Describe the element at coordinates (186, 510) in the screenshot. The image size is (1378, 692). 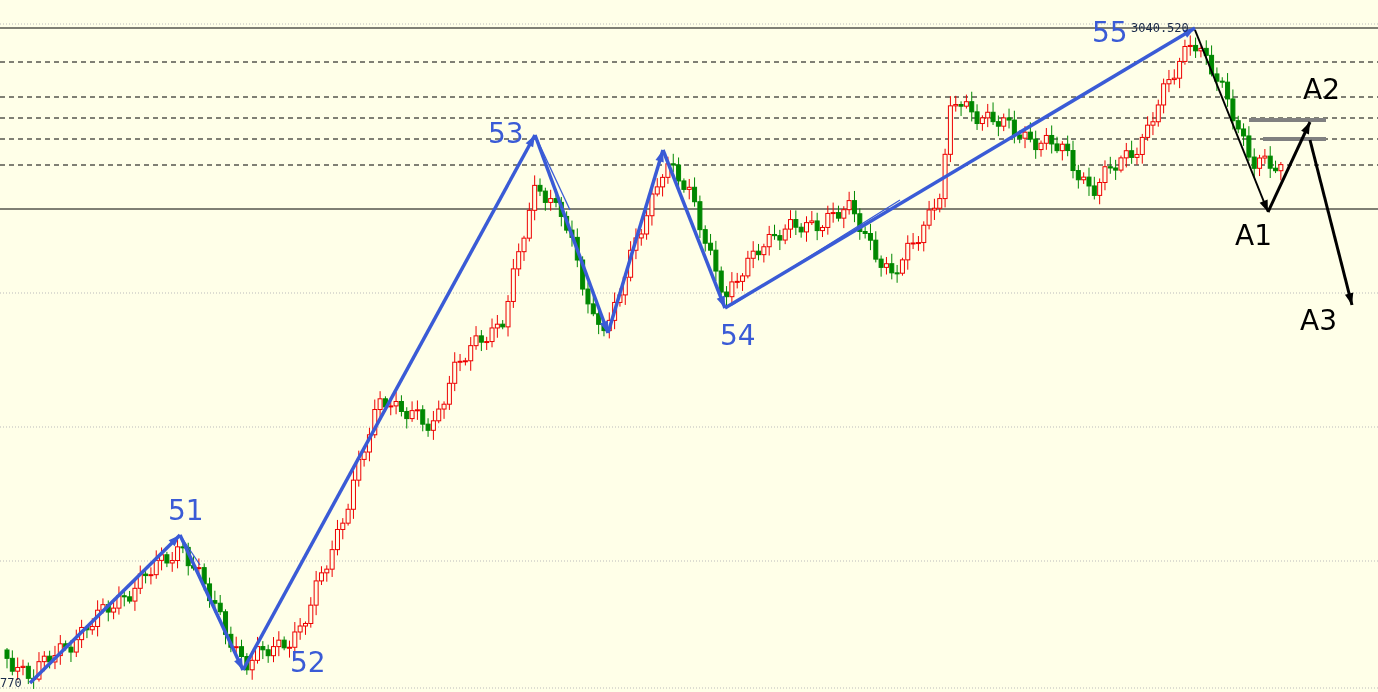
I see `wave-label: 51` at that location.